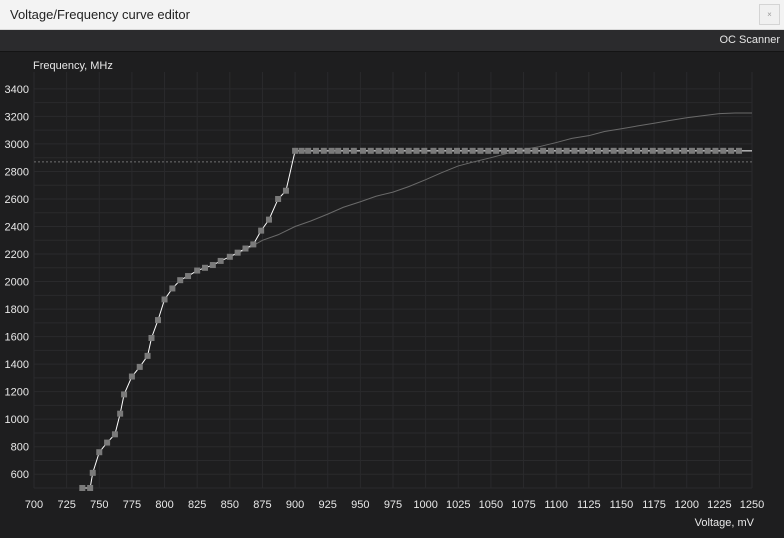 The width and height of the screenshot is (784, 538). What do you see at coordinates (20, 475) in the screenshot?
I see `y-tick-label: 600` at bounding box center [20, 475].